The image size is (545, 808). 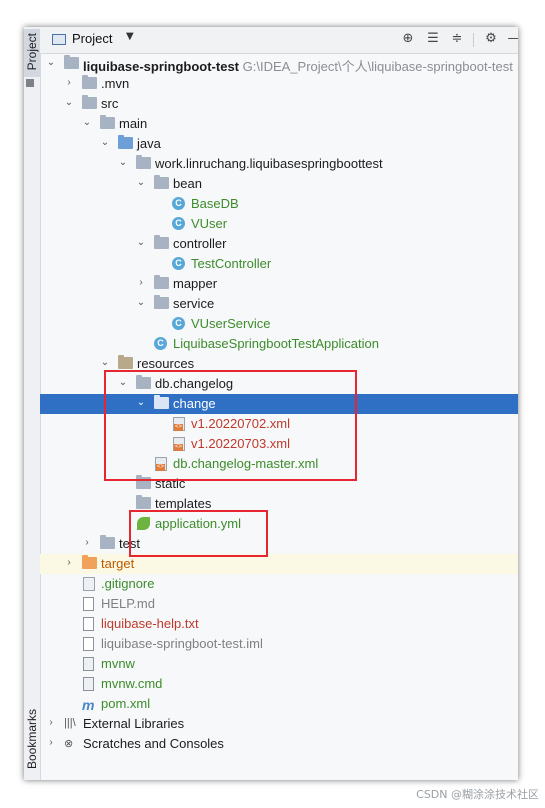 What do you see at coordinates (491, 39) in the screenshot?
I see `gear-icon: ⚙` at bounding box center [491, 39].